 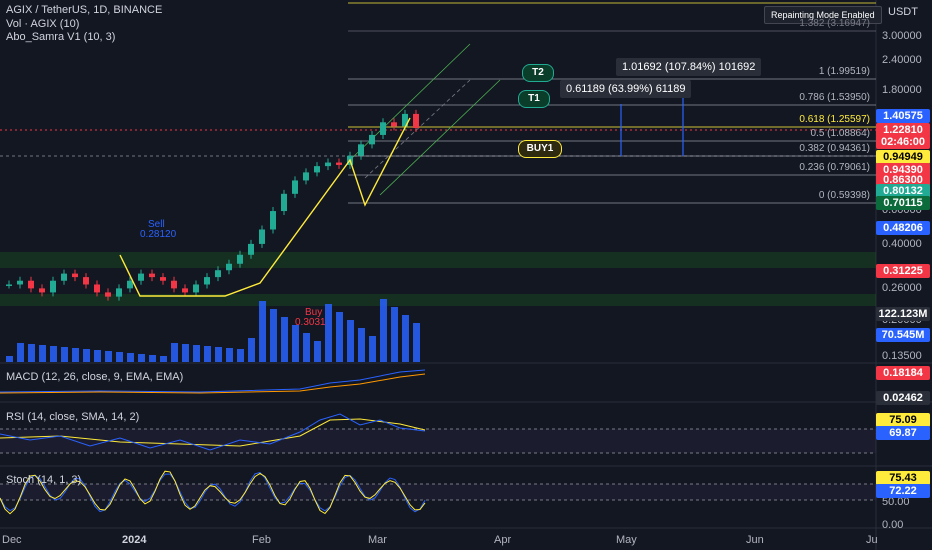 What do you see at coordinates (43, 24) in the screenshot?
I see `volume-legend: Vol · AGIX (10)` at bounding box center [43, 24].